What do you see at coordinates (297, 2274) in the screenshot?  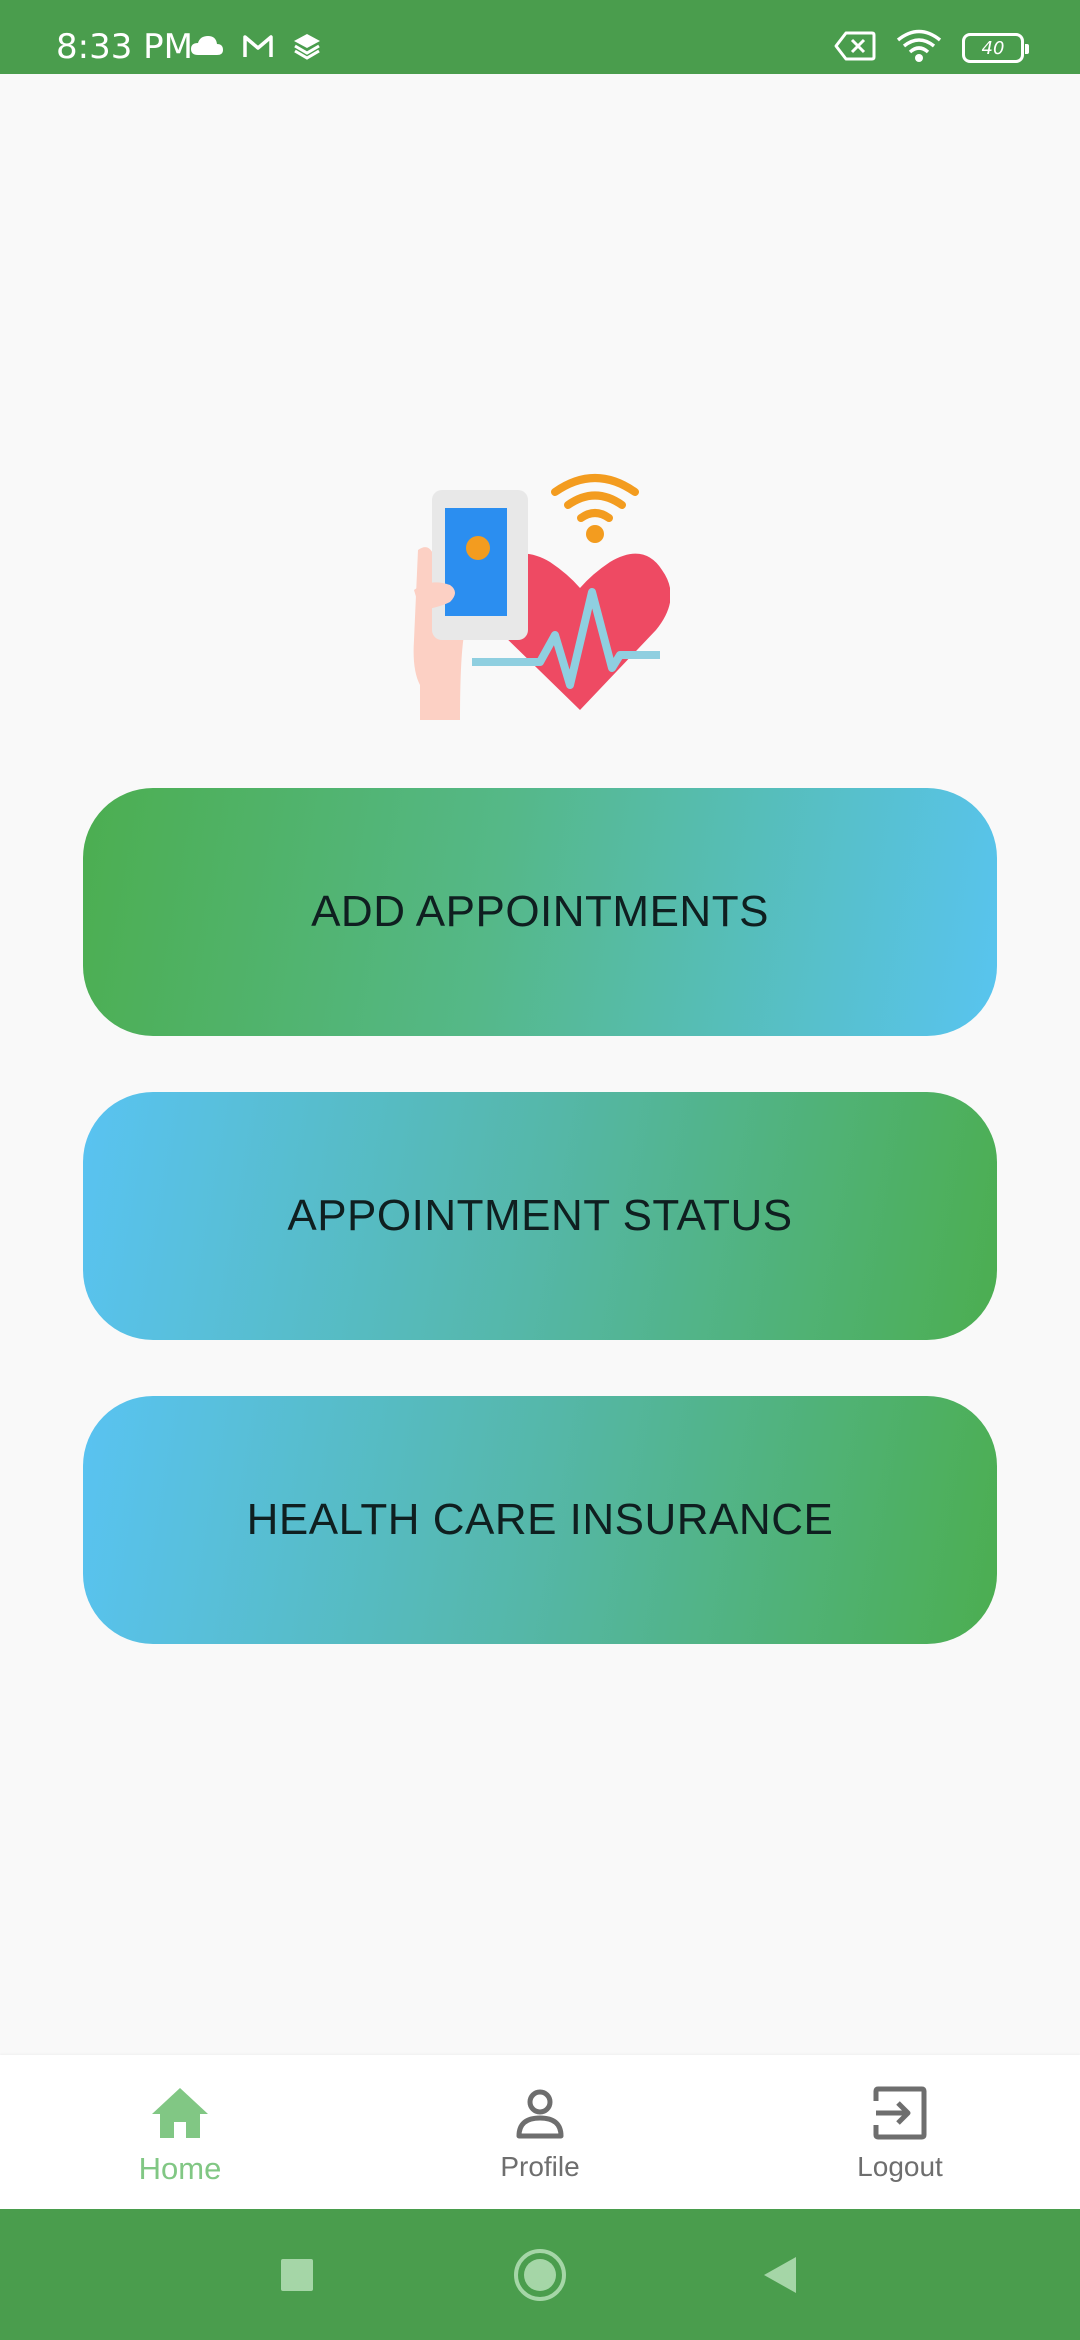 I see `recents-icon` at bounding box center [297, 2274].